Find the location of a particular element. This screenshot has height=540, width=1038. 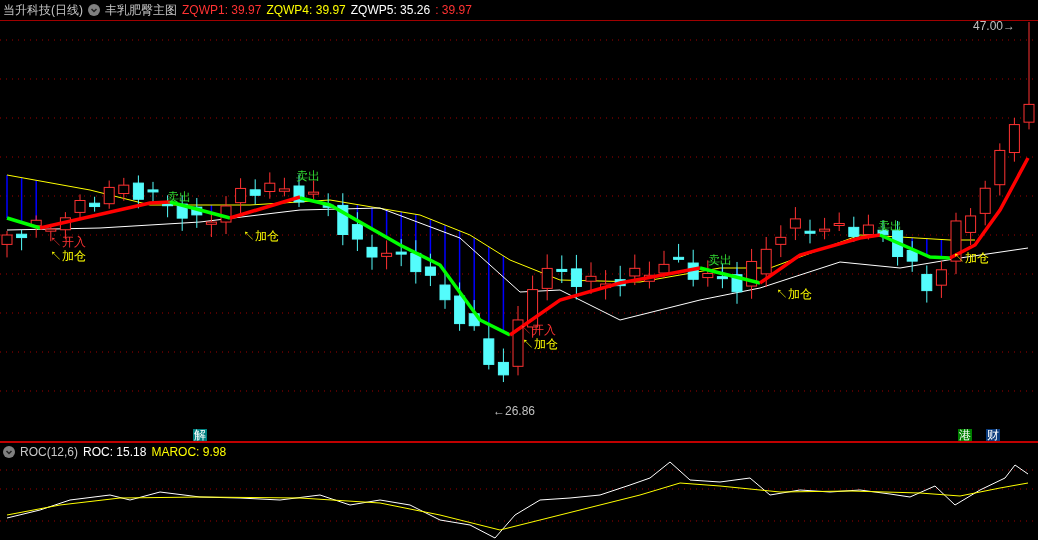

indicator-value: MAROC: 9.98 is located at coordinates (189, 452).